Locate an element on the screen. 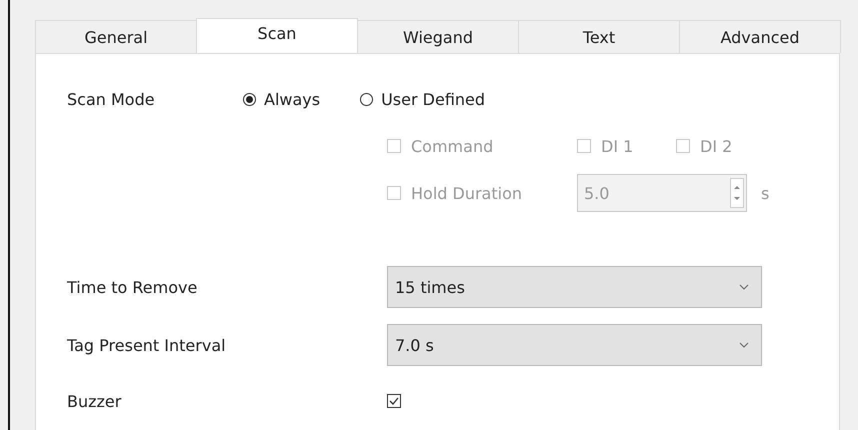 Image resolution: width=858 pixels, height=430 pixels. tab: Scan is located at coordinates (277, 35).